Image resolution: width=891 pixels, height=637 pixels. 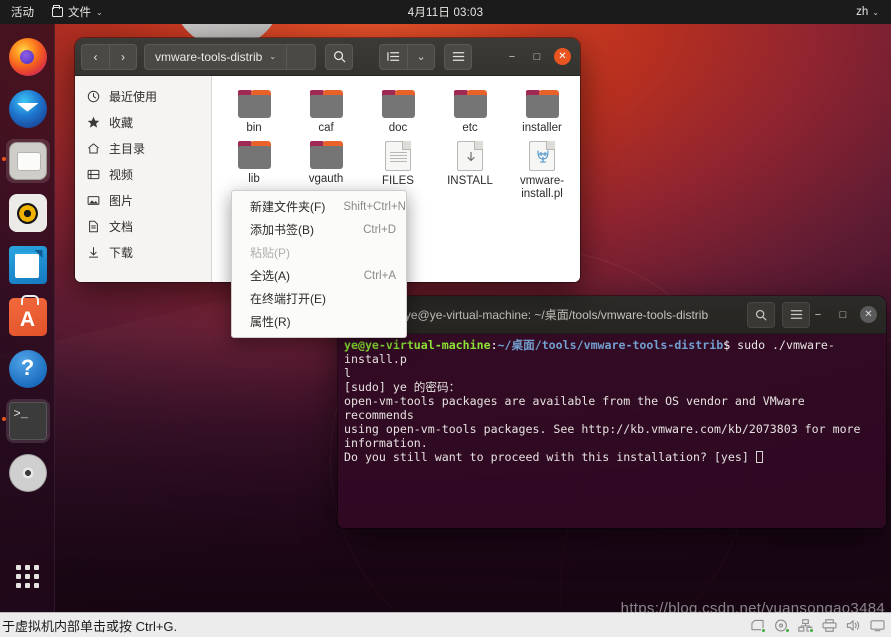 I want to click on terminal-search-button, so click(x=761, y=314).